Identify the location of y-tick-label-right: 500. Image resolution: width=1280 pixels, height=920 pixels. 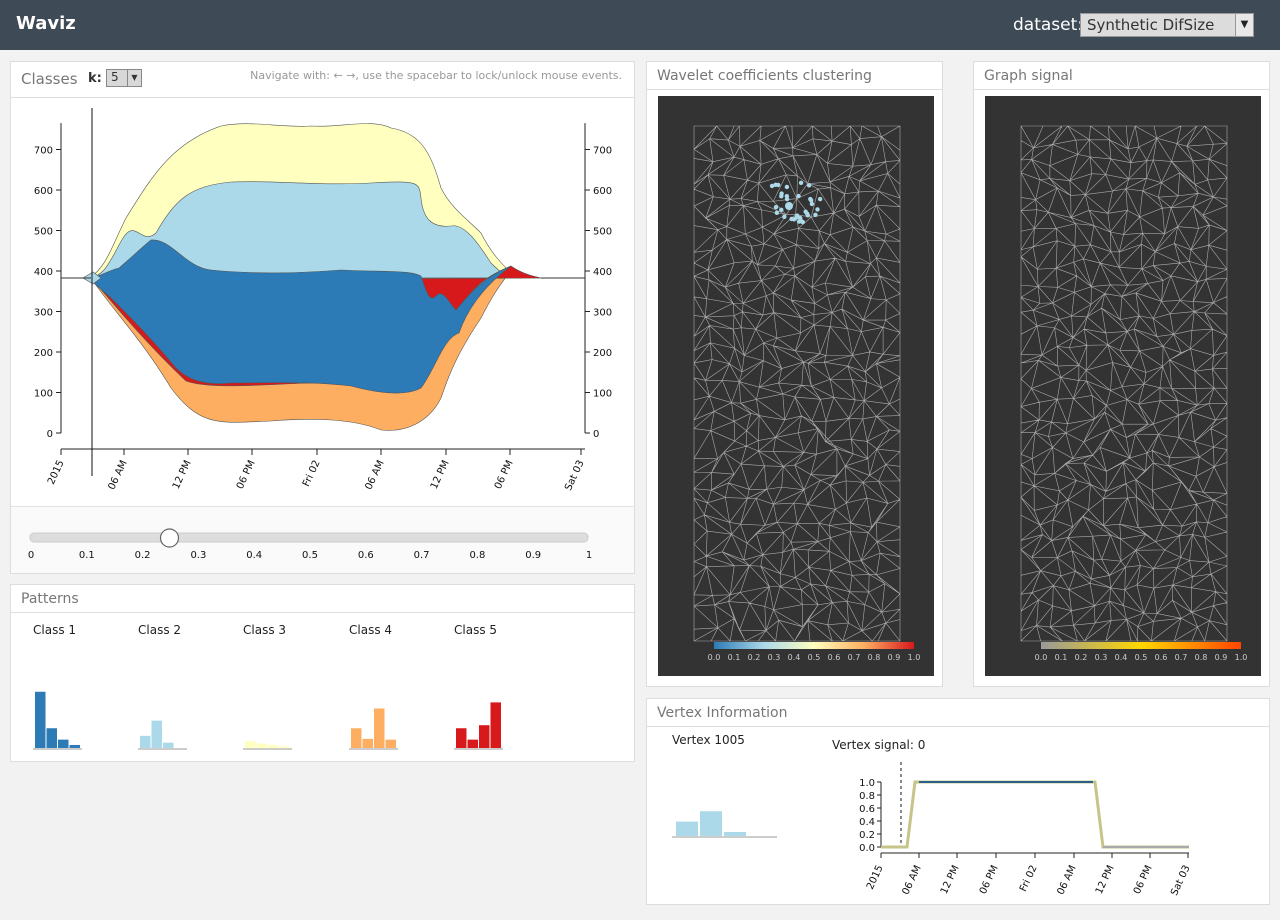
(602, 232).